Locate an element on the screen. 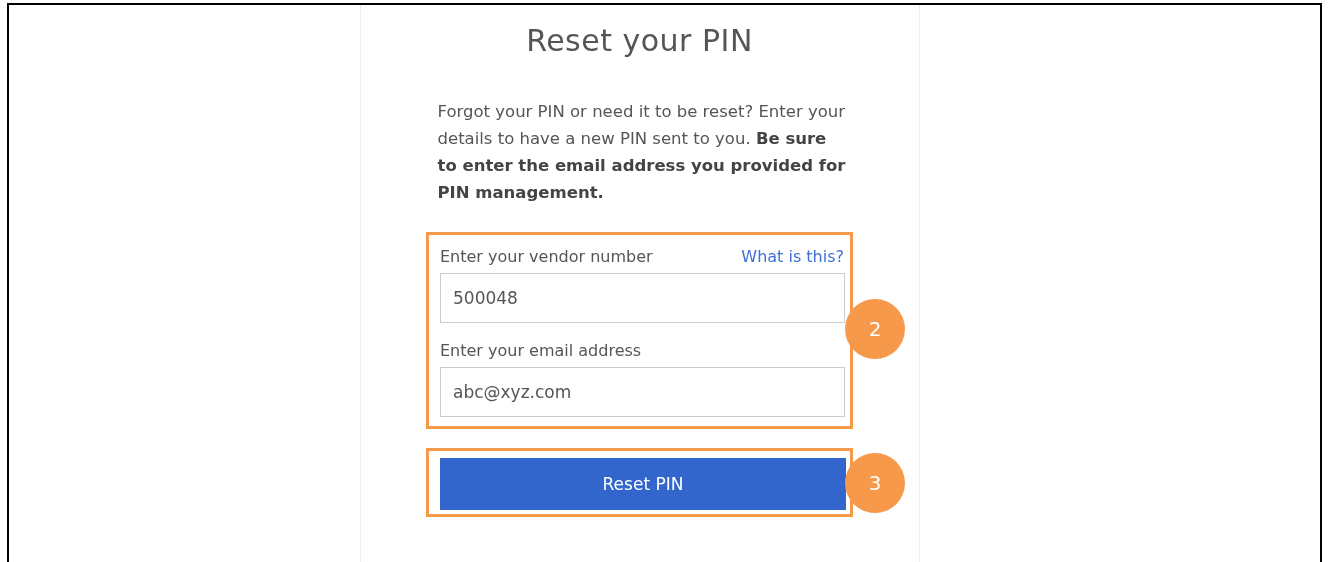 The image size is (1329, 562). help-link: What is this? is located at coordinates (792, 256).